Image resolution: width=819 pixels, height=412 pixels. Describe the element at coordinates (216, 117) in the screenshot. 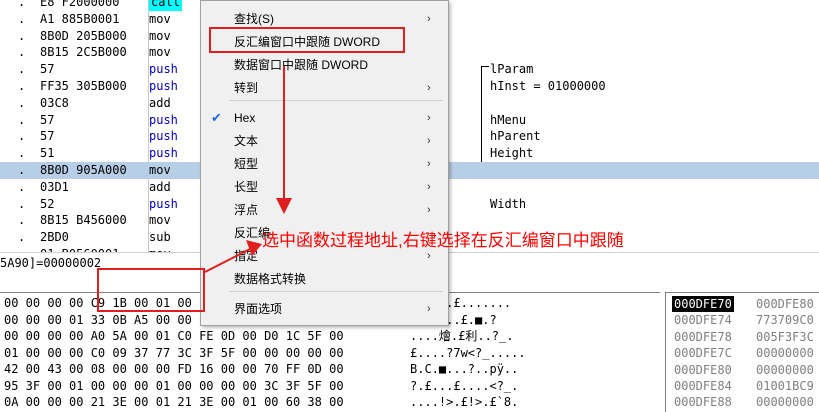

I see `checkmark-icon: ✔` at that location.